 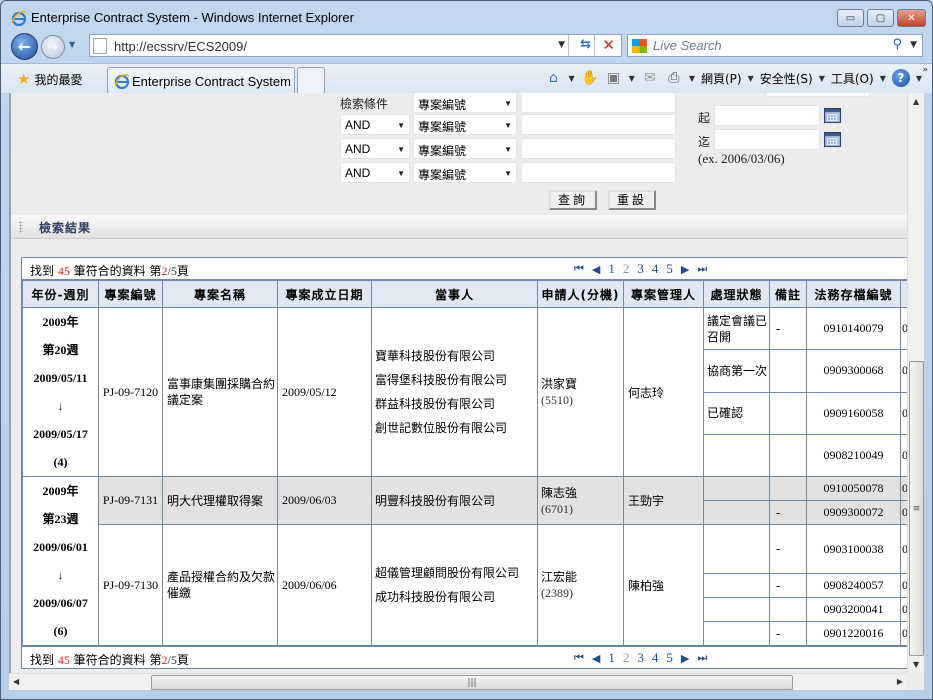 I want to click on print-icon: ⎙, so click(x=674, y=78).